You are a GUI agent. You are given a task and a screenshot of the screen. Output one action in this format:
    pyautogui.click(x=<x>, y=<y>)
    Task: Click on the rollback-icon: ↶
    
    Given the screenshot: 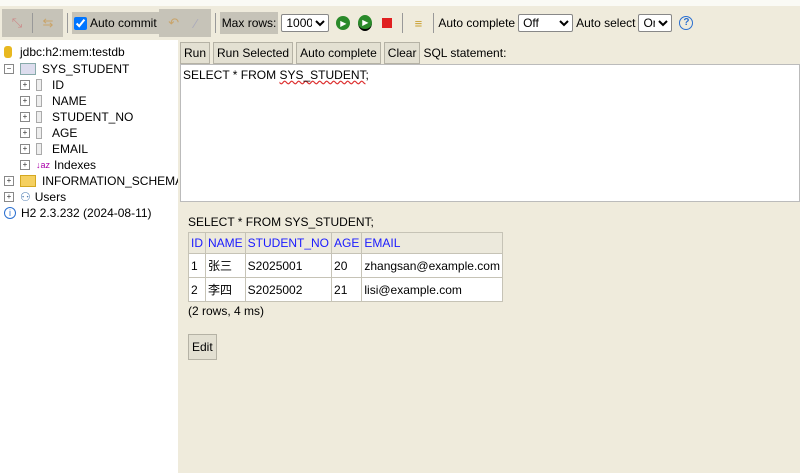 What is the action you would take?
    pyautogui.click(x=174, y=23)
    